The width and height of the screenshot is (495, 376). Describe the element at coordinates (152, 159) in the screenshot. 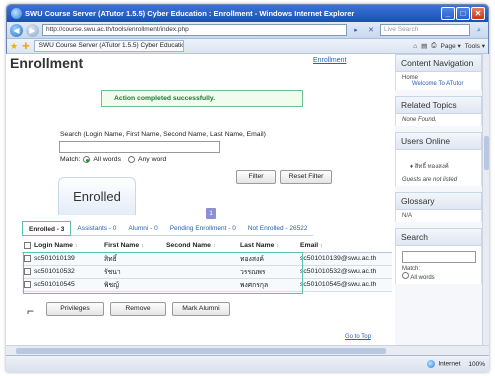

I see `any-word-label: Any word` at that location.